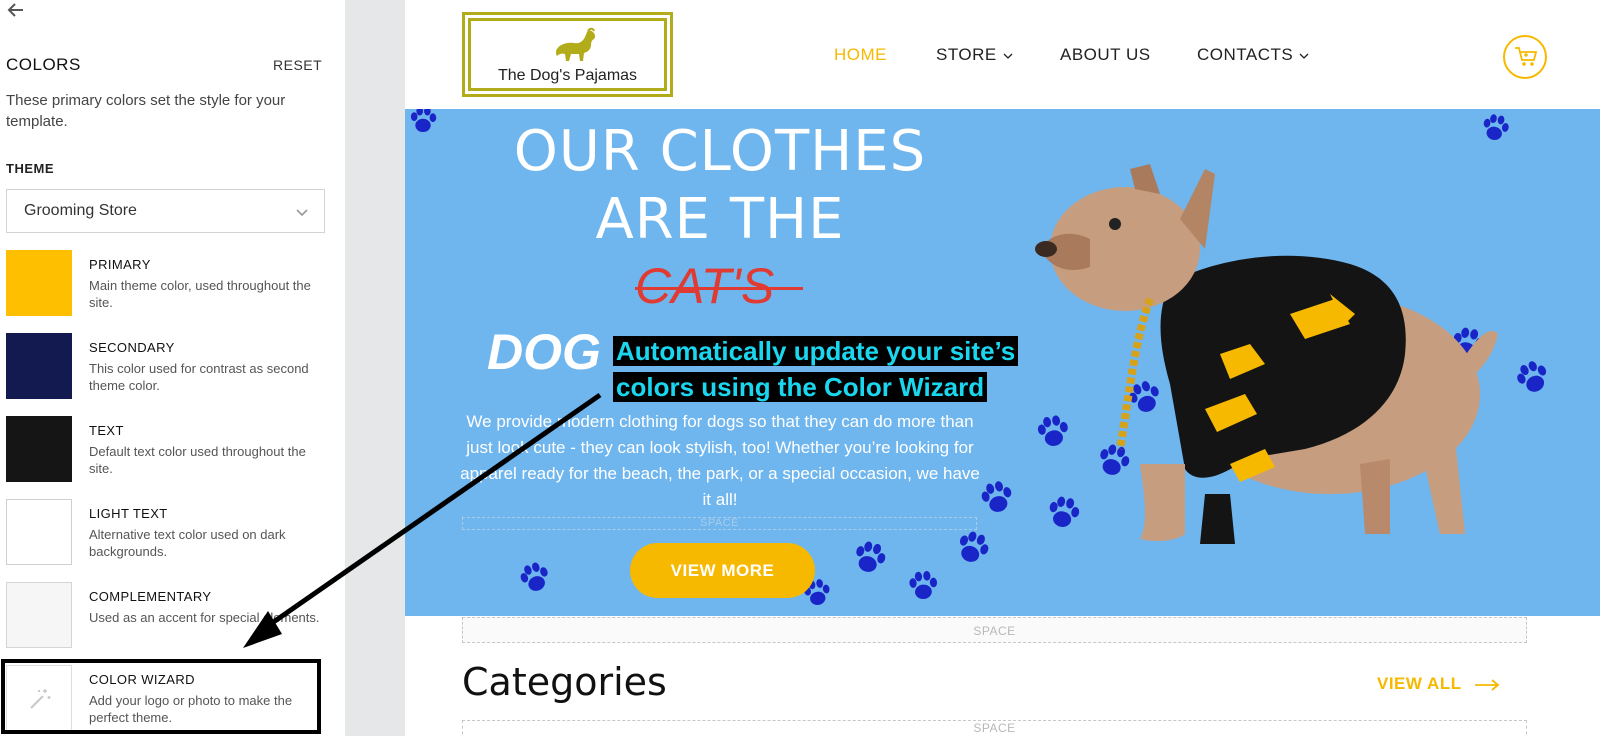  I want to click on nav-store-label: STORE, so click(966, 54).